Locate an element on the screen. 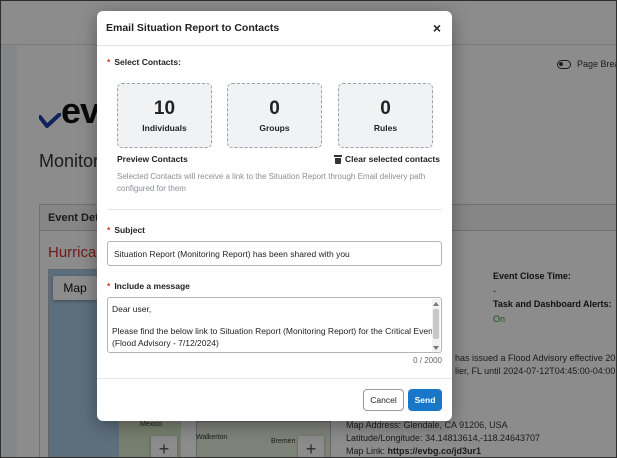  individuals-count: 10 is located at coordinates (164, 108).